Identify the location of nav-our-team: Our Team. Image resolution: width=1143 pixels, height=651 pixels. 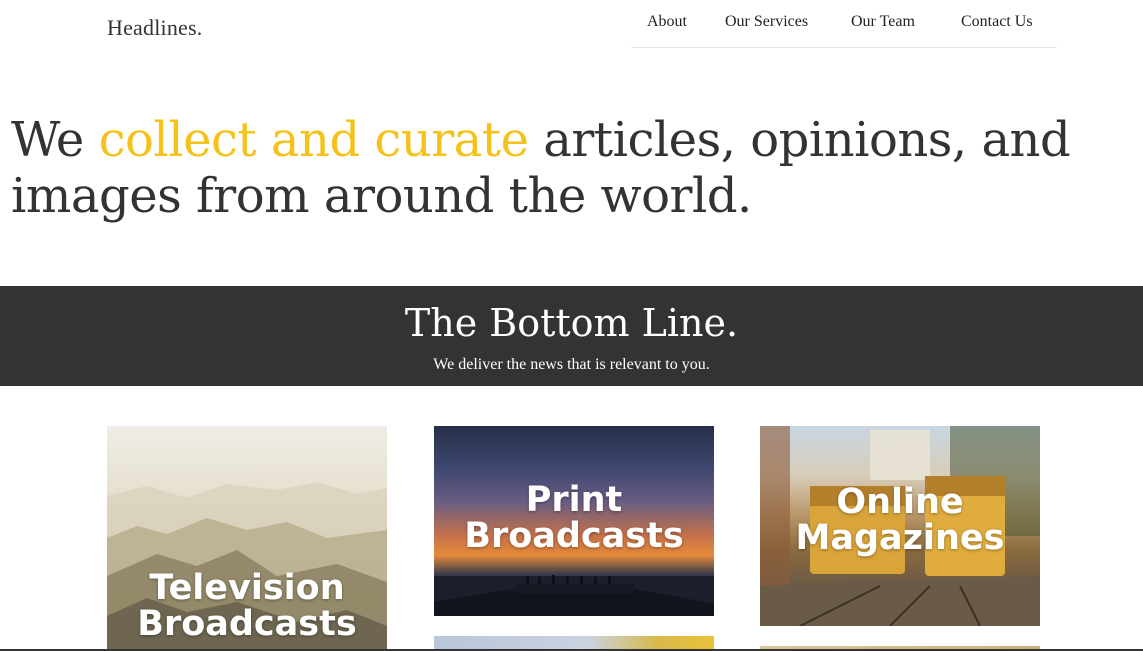
(883, 22).